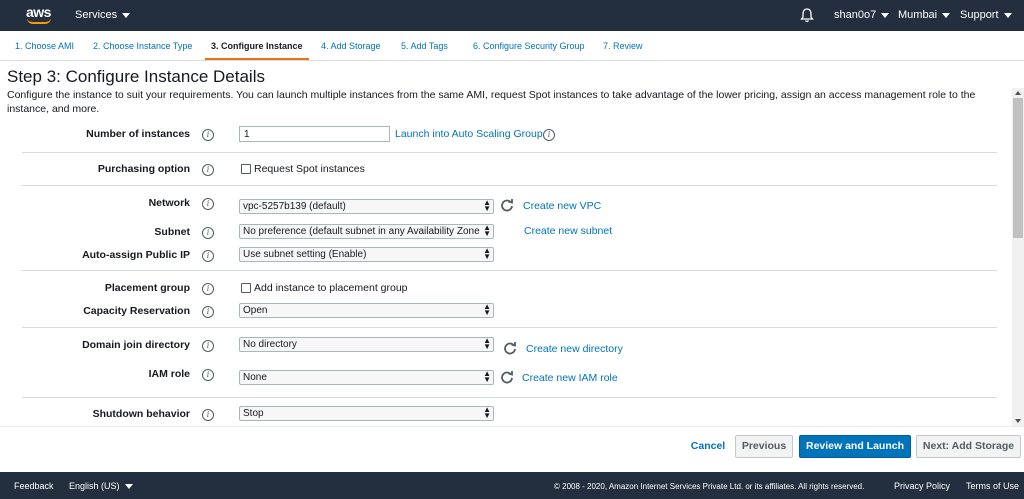  Describe the element at coordinates (1018, 168) in the screenshot. I see `scroll-thumb` at that location.